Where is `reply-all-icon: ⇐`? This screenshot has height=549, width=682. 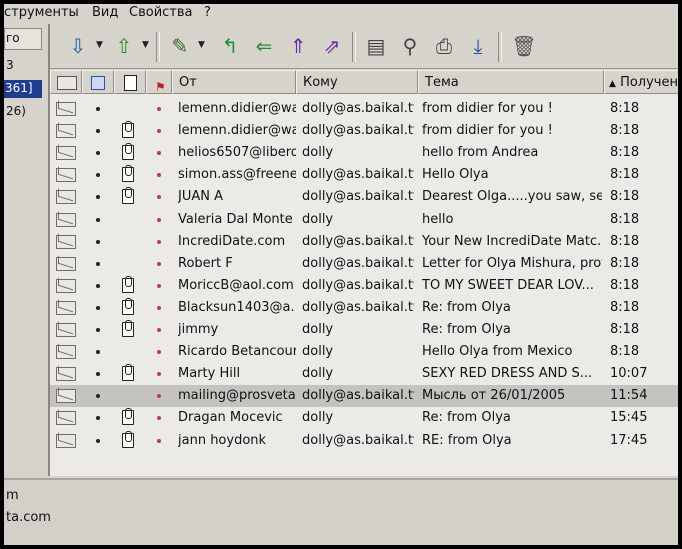
reply-all-icon: ⇐ is located at coordinates (264, 46).